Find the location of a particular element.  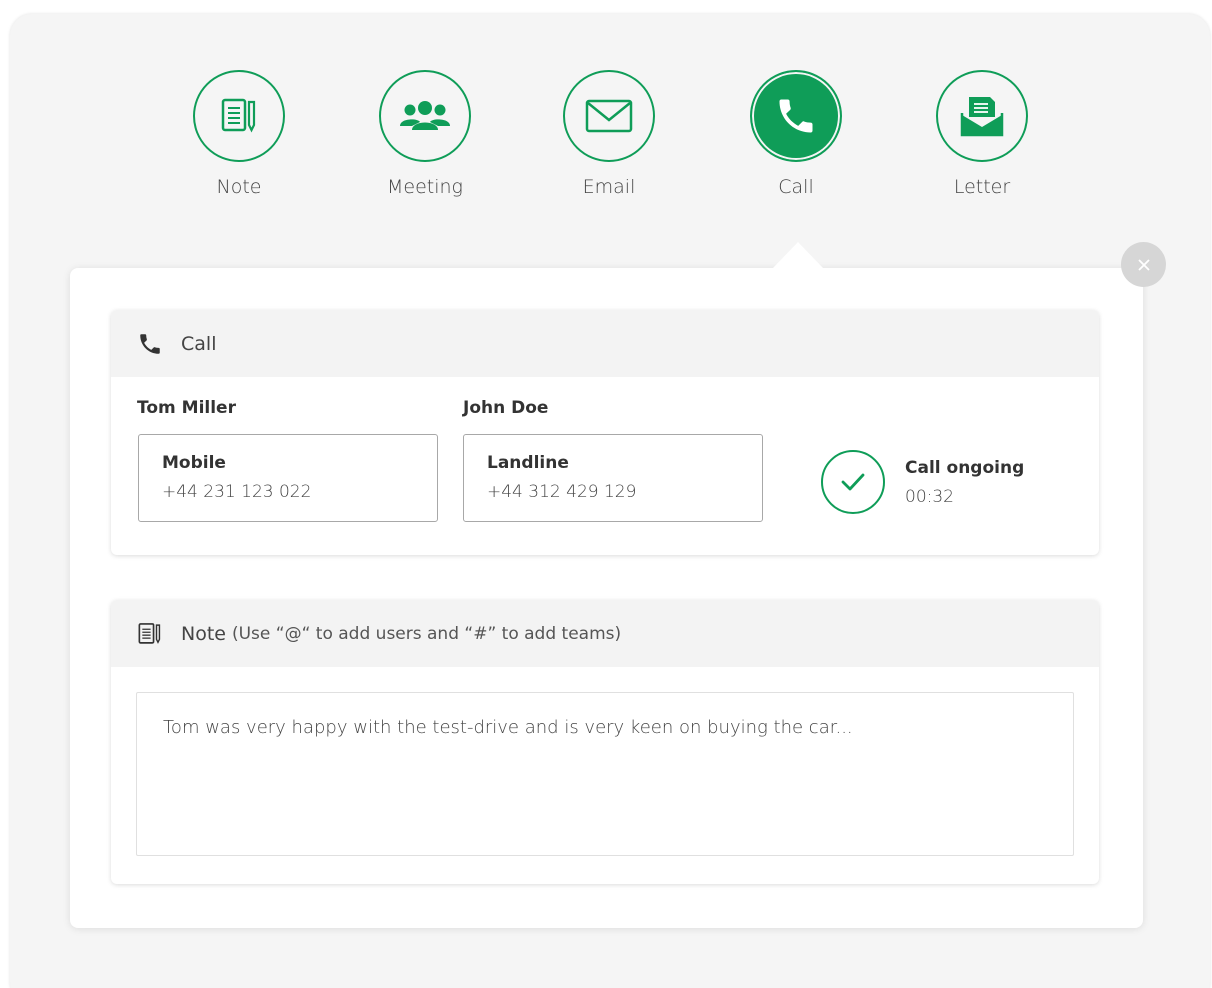

caller-phone-number: +44 231 123 022 is located at coordinates (237, 492).